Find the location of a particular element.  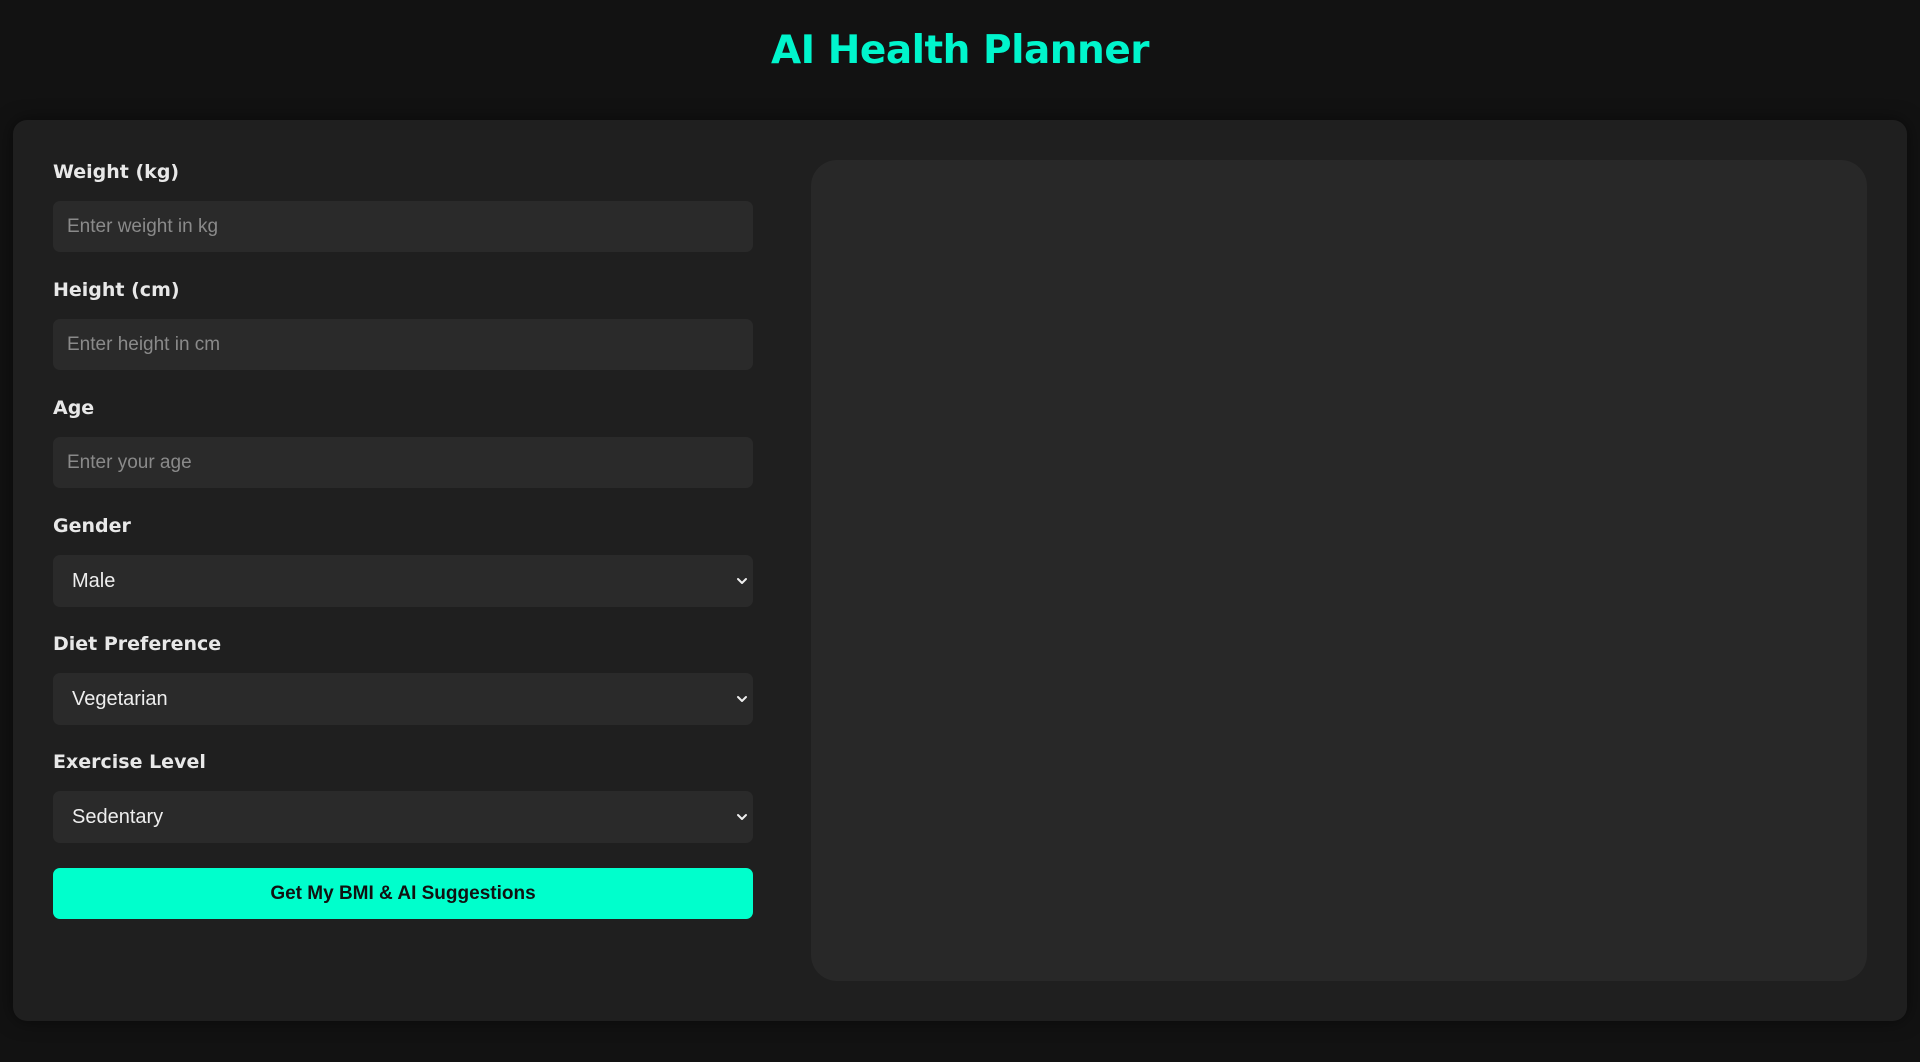

gender-label: Gender is located at coordinates (92, 526).